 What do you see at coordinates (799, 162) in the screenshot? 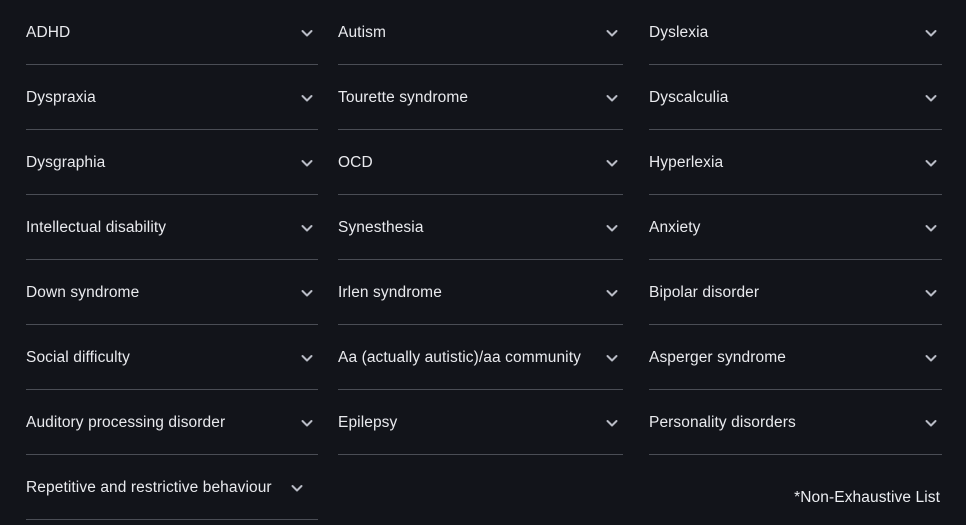
I see `accordion-item-hyperlexia: Hyperlexia` at bounding box center [799, 162].